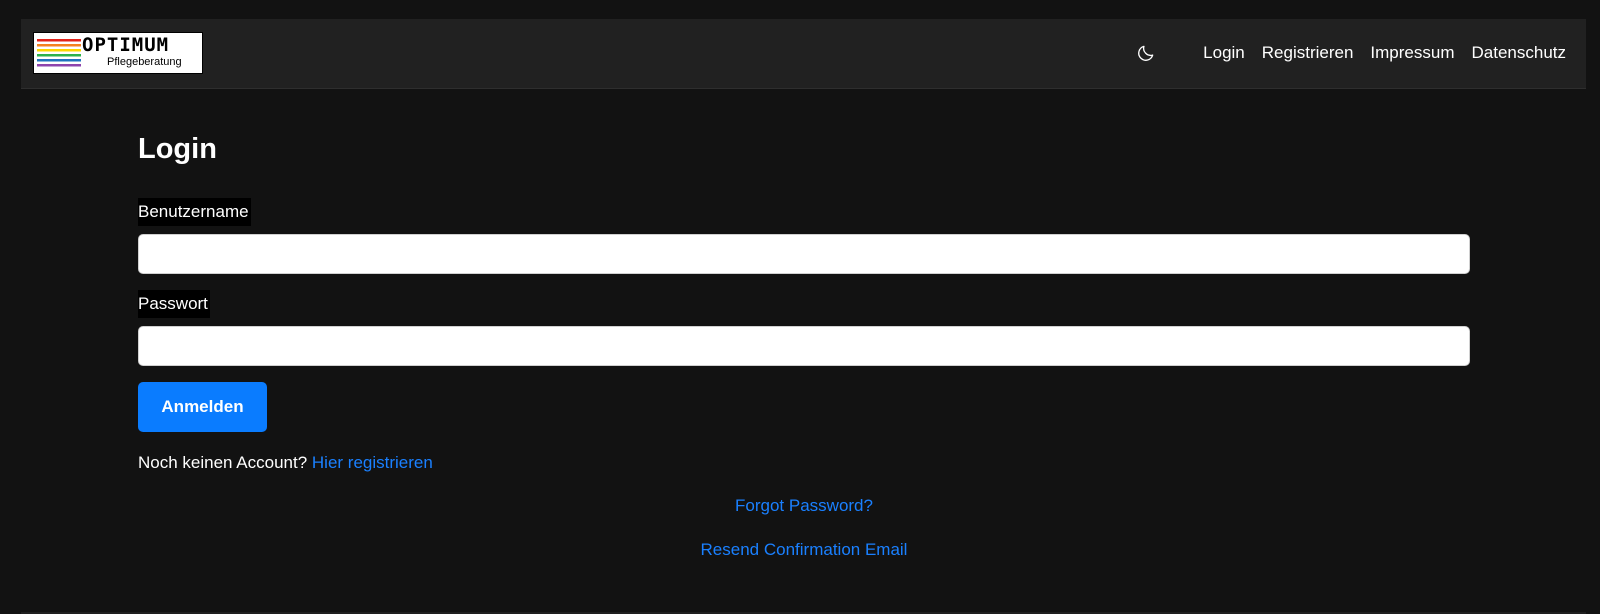 The width and height of the screenshot is (1600, 614). Describe the element at coordinates (223, 462) in the screenshot. I see `register-prompt-text: Noch keinen Account?` at that location.